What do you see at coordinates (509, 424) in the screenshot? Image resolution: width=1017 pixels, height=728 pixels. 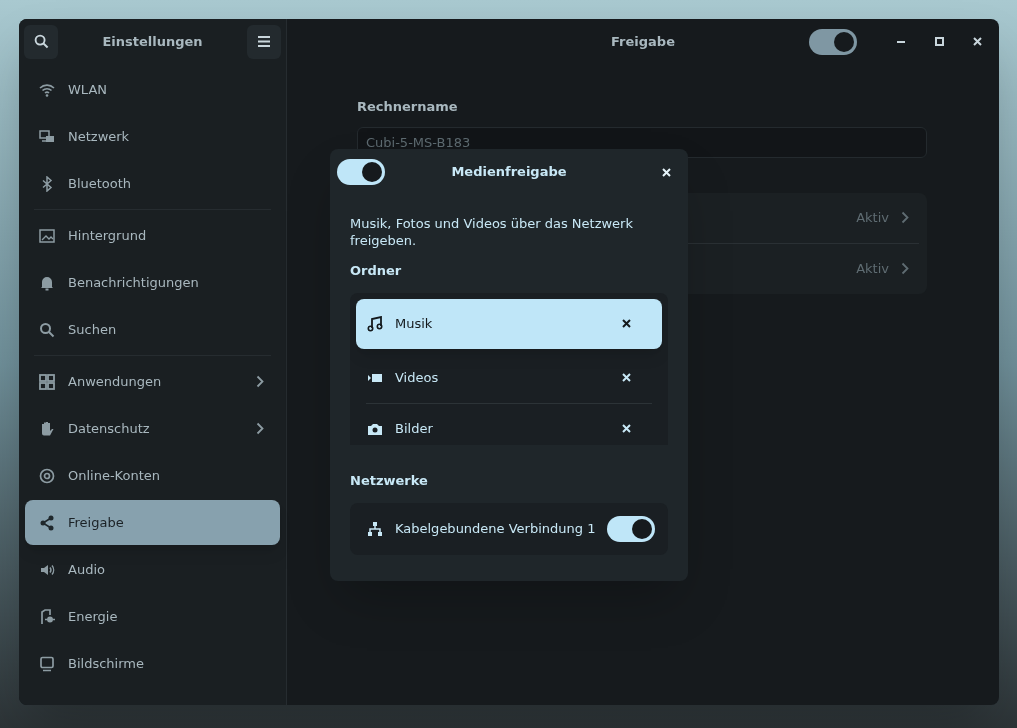 I see `folder-row: Bilder` at bounding box center [509, 424].